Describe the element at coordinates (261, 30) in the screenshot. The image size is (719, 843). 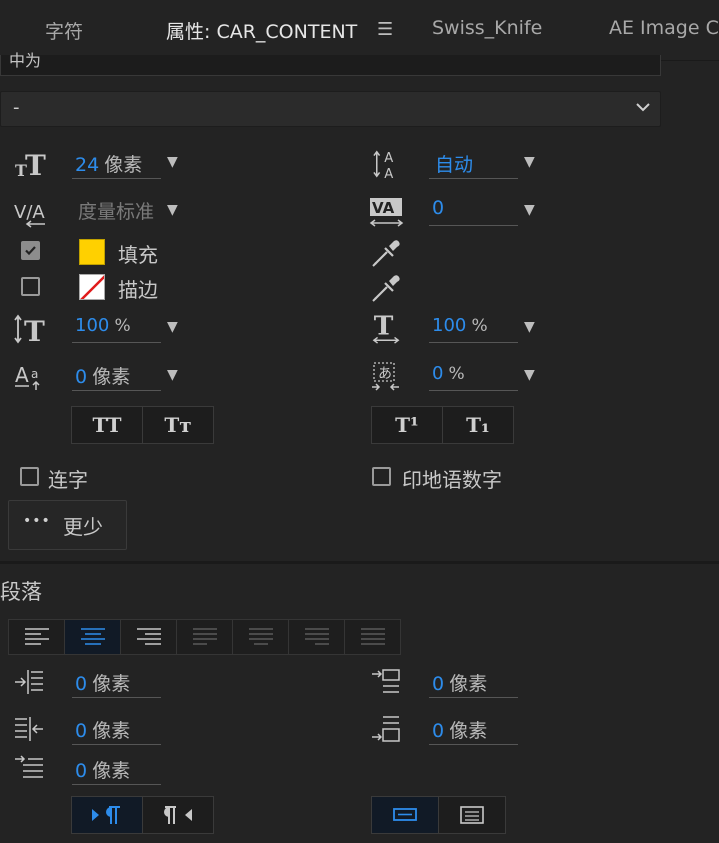
I see `tab-properties: 属性: CAR_CONTENT` at that location.